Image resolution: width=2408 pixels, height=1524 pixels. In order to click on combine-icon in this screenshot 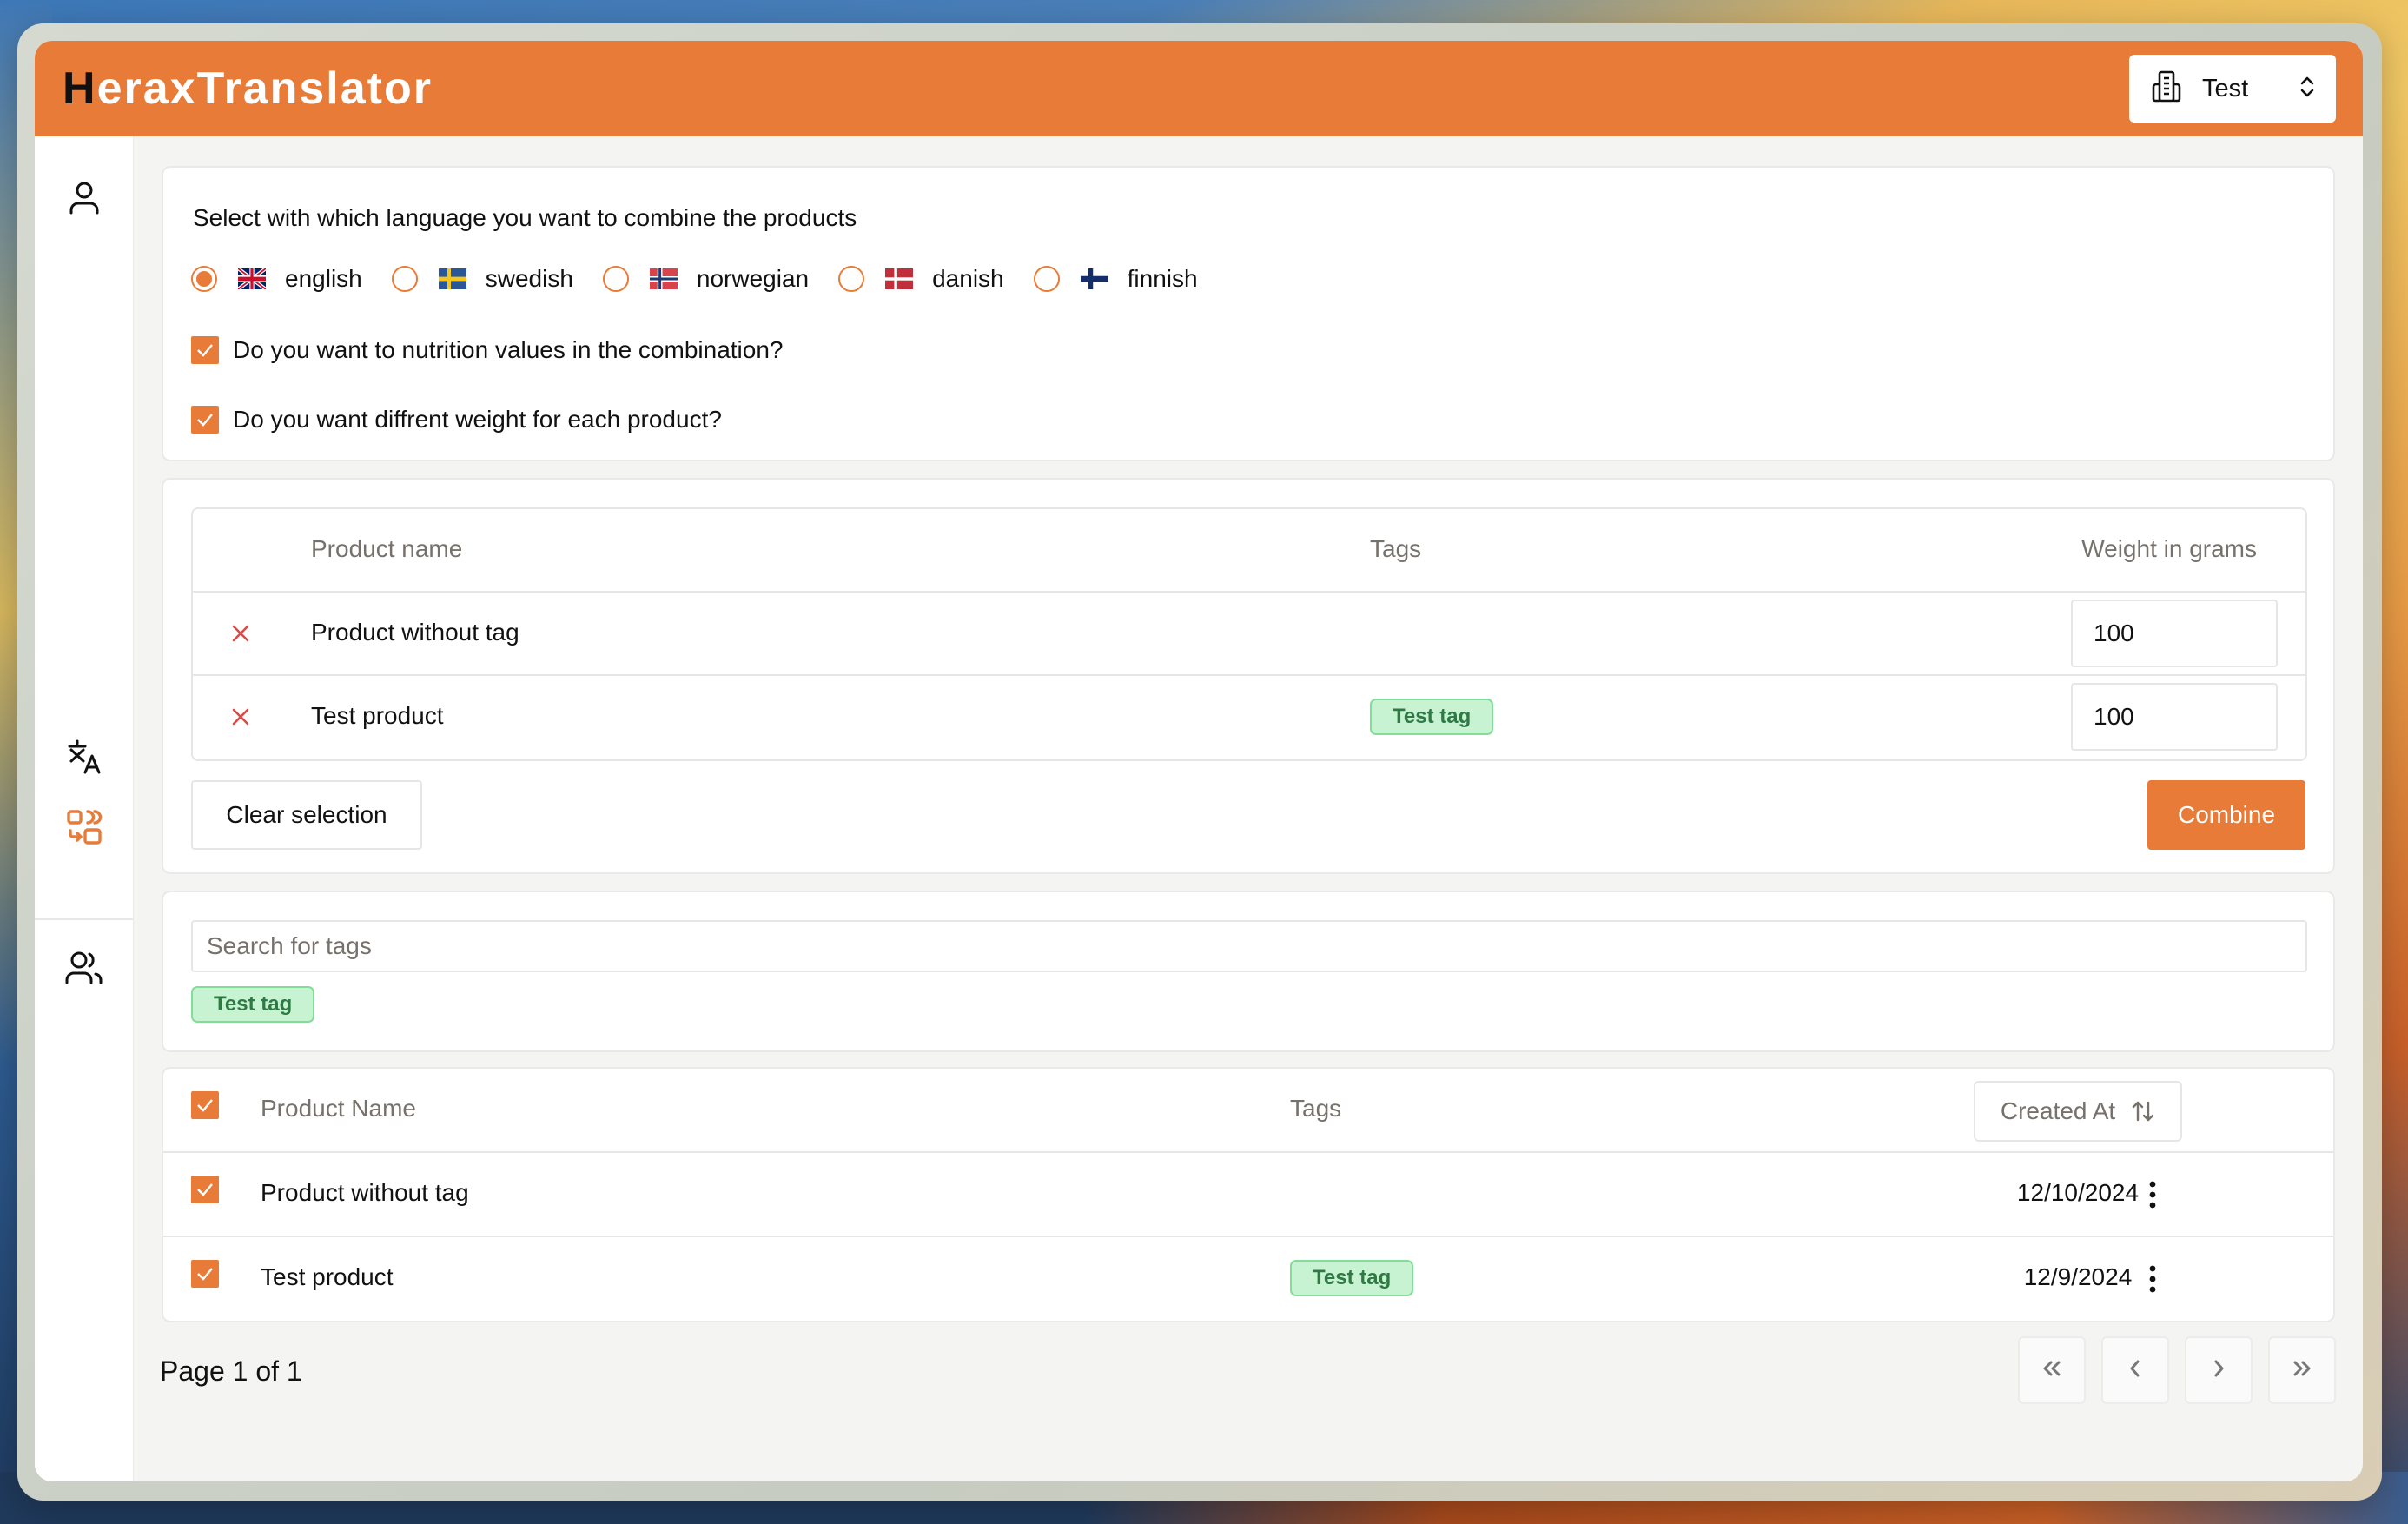, I will do `click(85, 830)`.